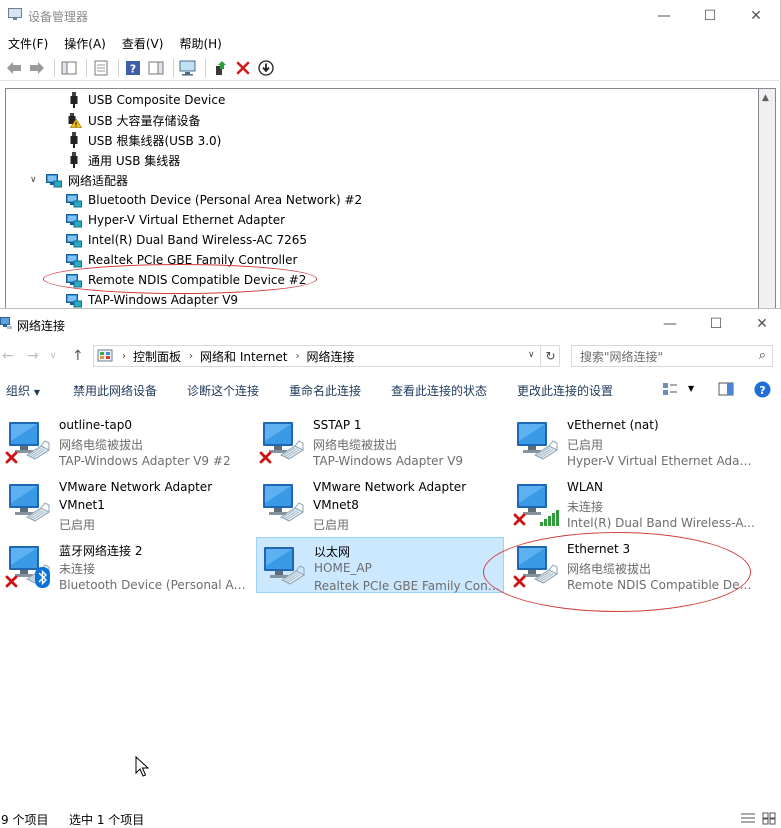 This screenshot has height=828, width=781. Describe the element at coordinates (107, 820) in the screenshot. I see `selected-count: 选中 1 个项目` at that location.